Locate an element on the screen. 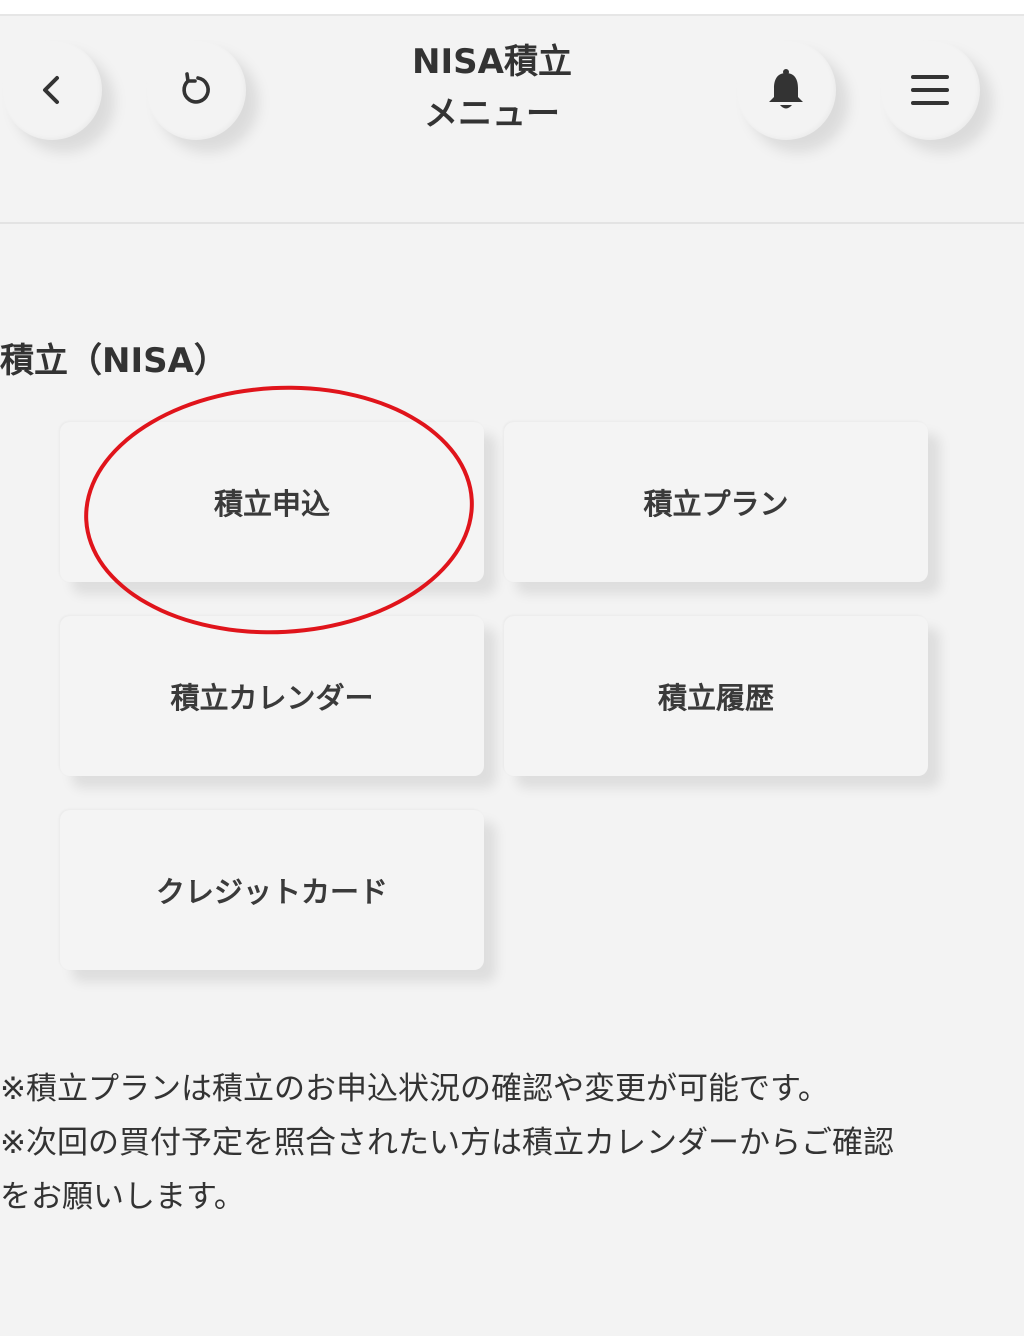 The width and height of the screenshot is (1024, 1336). notification-button is located at coordinates (786, 90).